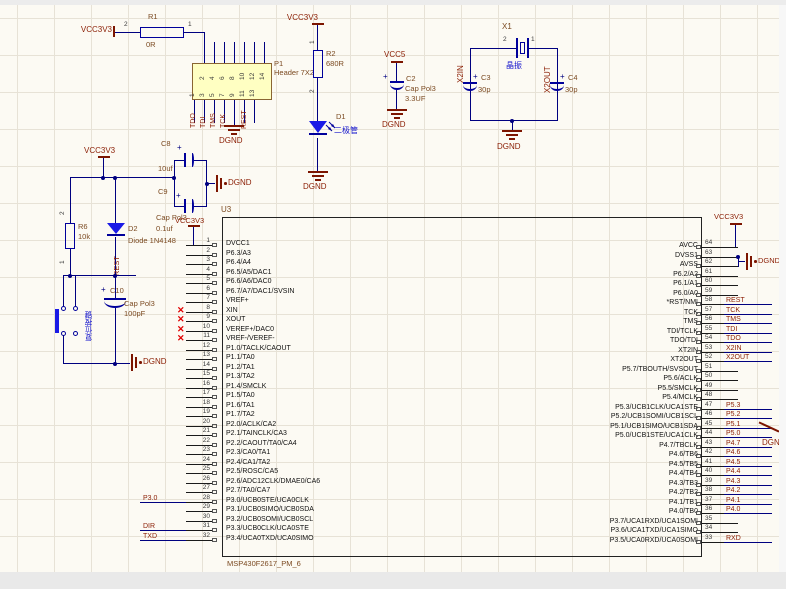 The image size is (786, 589). I want to click on header-bottom-pin-numbers: 1 3 5 7 9 11 13, so click(224, 92).